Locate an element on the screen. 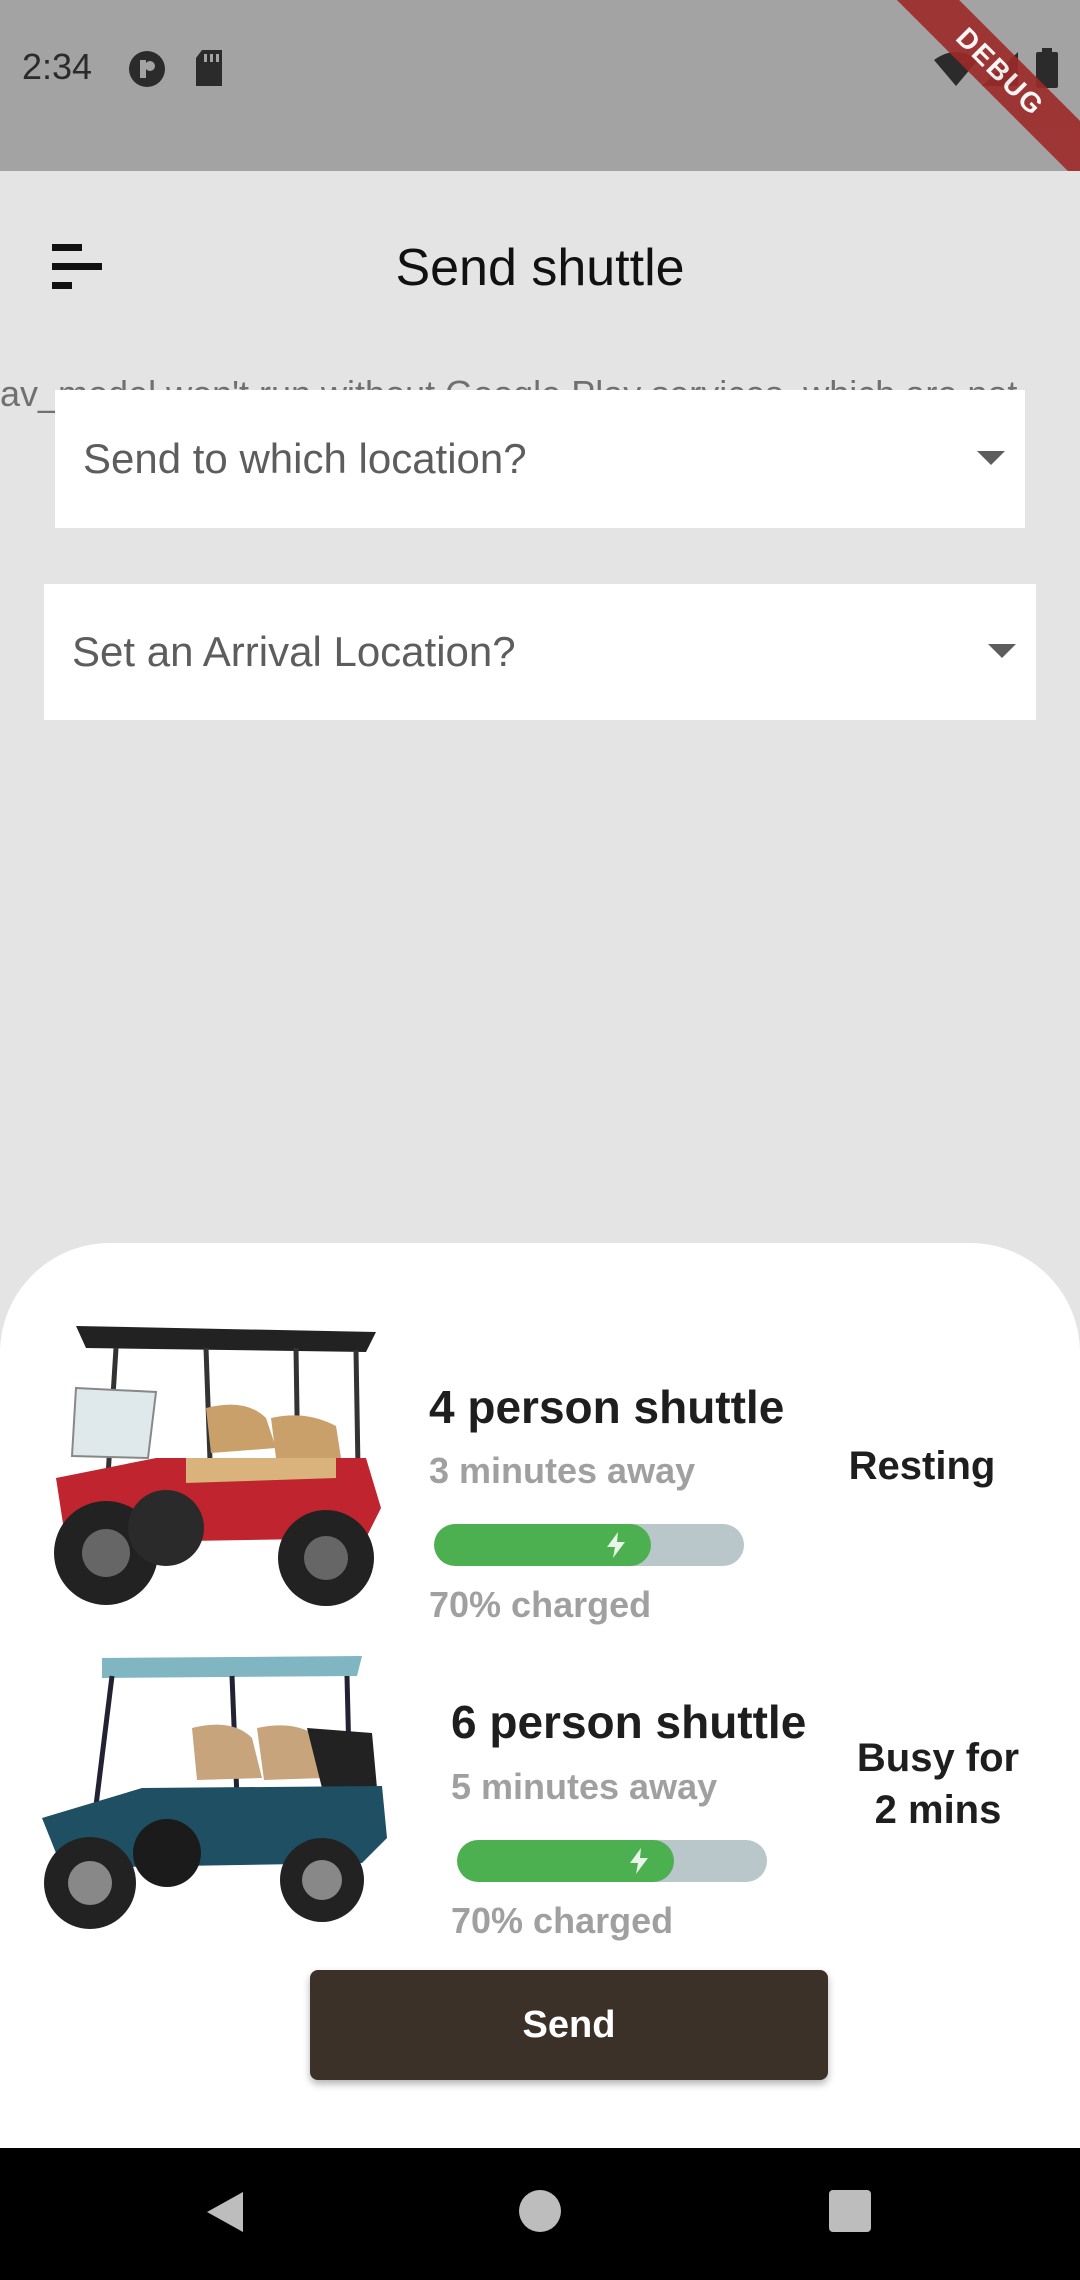  shuttle-eta: 5 minutes away is located at coordinates (584, 1786).